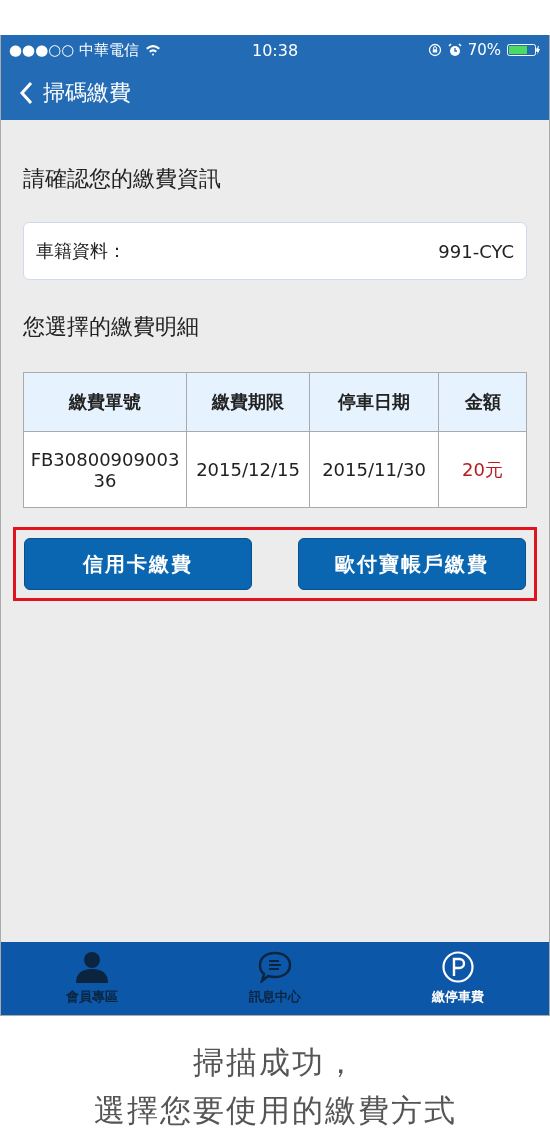 The image size is (550, 1144). What do you see at coordinates (454, 50) in the screenshot?
I see `alarm-icon` at bounding box center [454, 50].